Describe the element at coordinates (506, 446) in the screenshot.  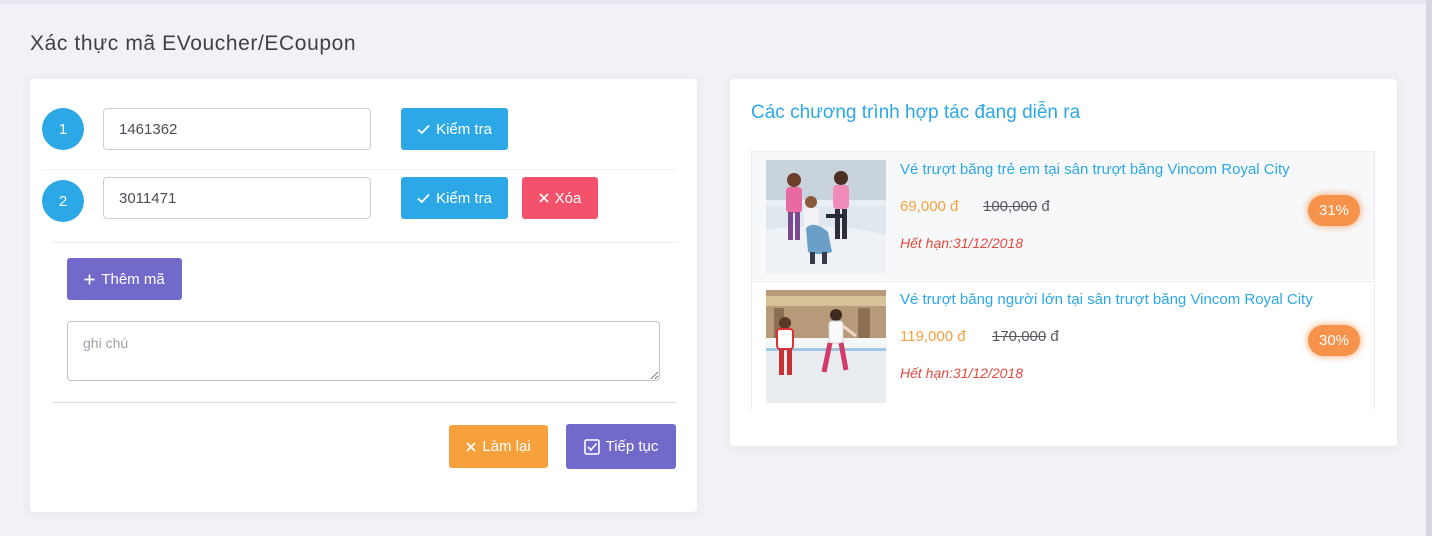
I see `reset-button-label: Làm lại` at that location.